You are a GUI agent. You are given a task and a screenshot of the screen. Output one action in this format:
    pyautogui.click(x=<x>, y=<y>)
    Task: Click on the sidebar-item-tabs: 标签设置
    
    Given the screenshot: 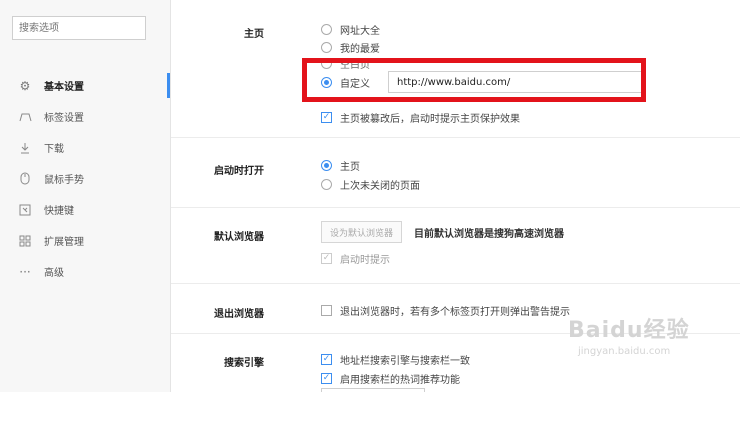 What is the action you would take?
    pyautogui.click(x=85, y=116)
    